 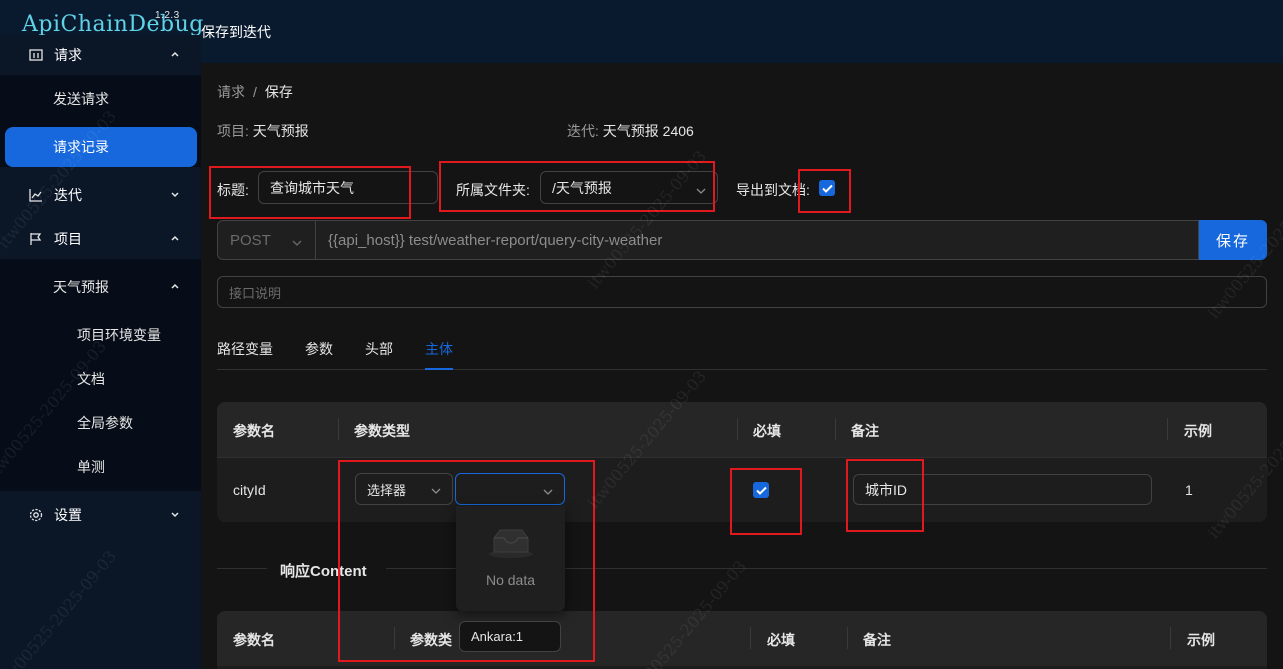 What do you see at coordinates (68, 195) in the screenshot?
I see `sidebar-group-label: 迭代` at bounding box center [68, 195].